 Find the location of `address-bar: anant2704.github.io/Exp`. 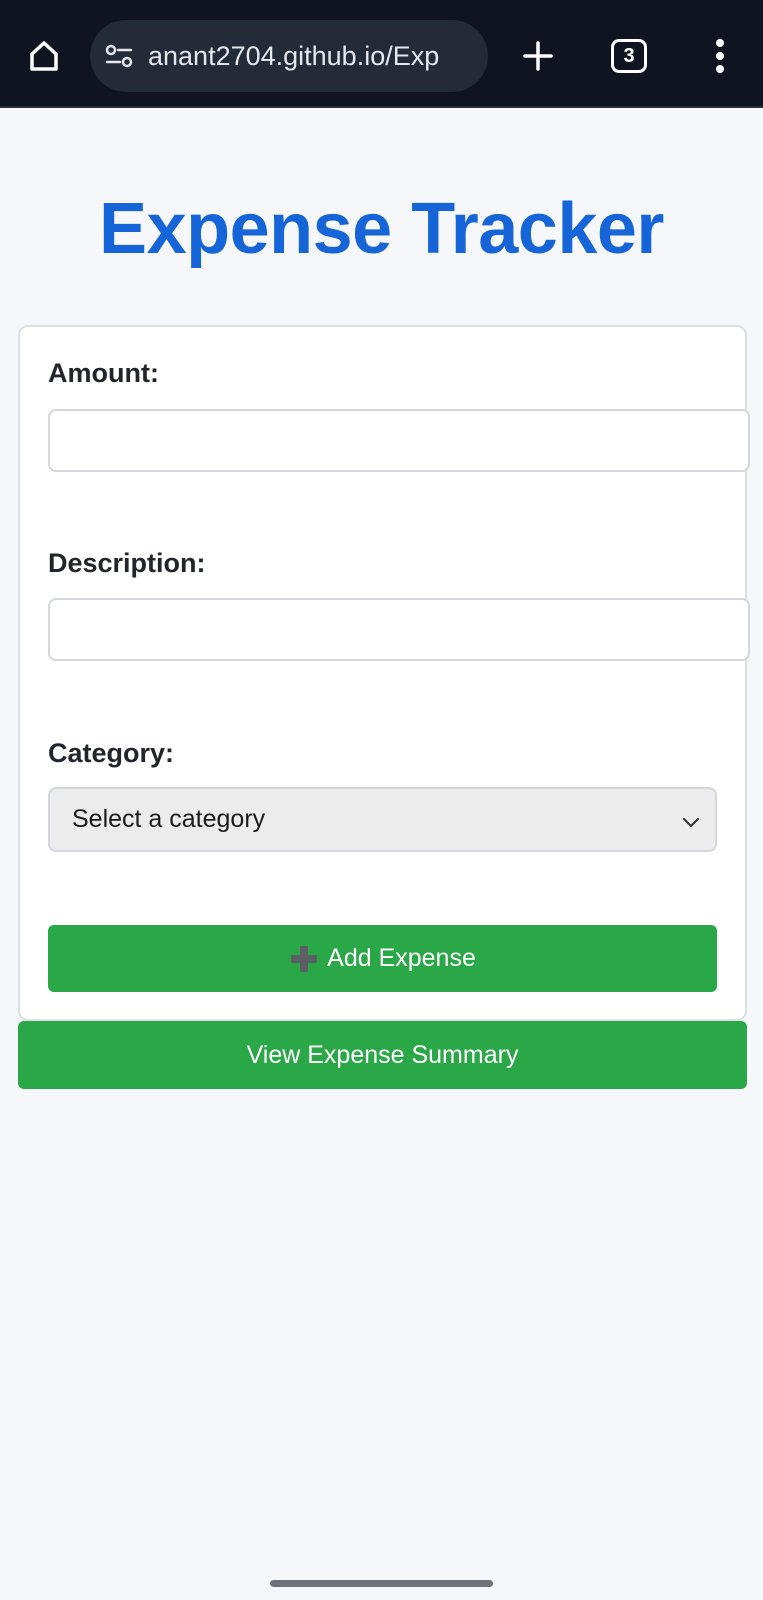

address-bar: anant2704.github.io/Exp is located at coordinates (289, 56).